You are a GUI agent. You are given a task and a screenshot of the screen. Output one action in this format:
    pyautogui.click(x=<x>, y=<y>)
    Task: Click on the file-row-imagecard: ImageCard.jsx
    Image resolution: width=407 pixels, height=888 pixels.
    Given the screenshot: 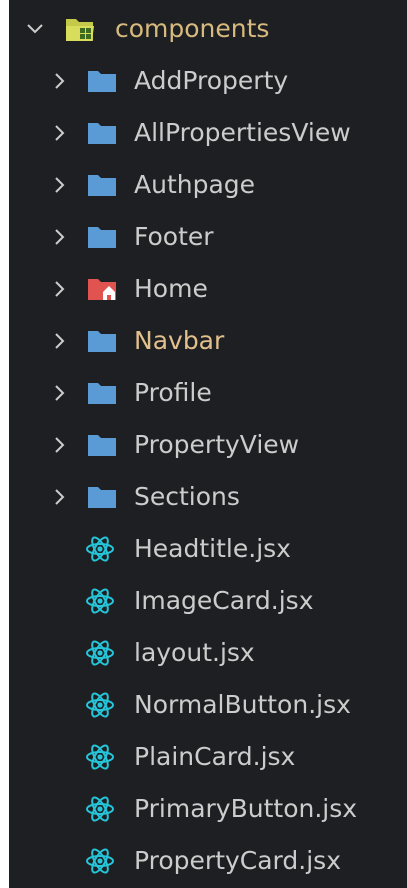 What is the action you would take?
    pyautogui.click(x=208, y=601)
    